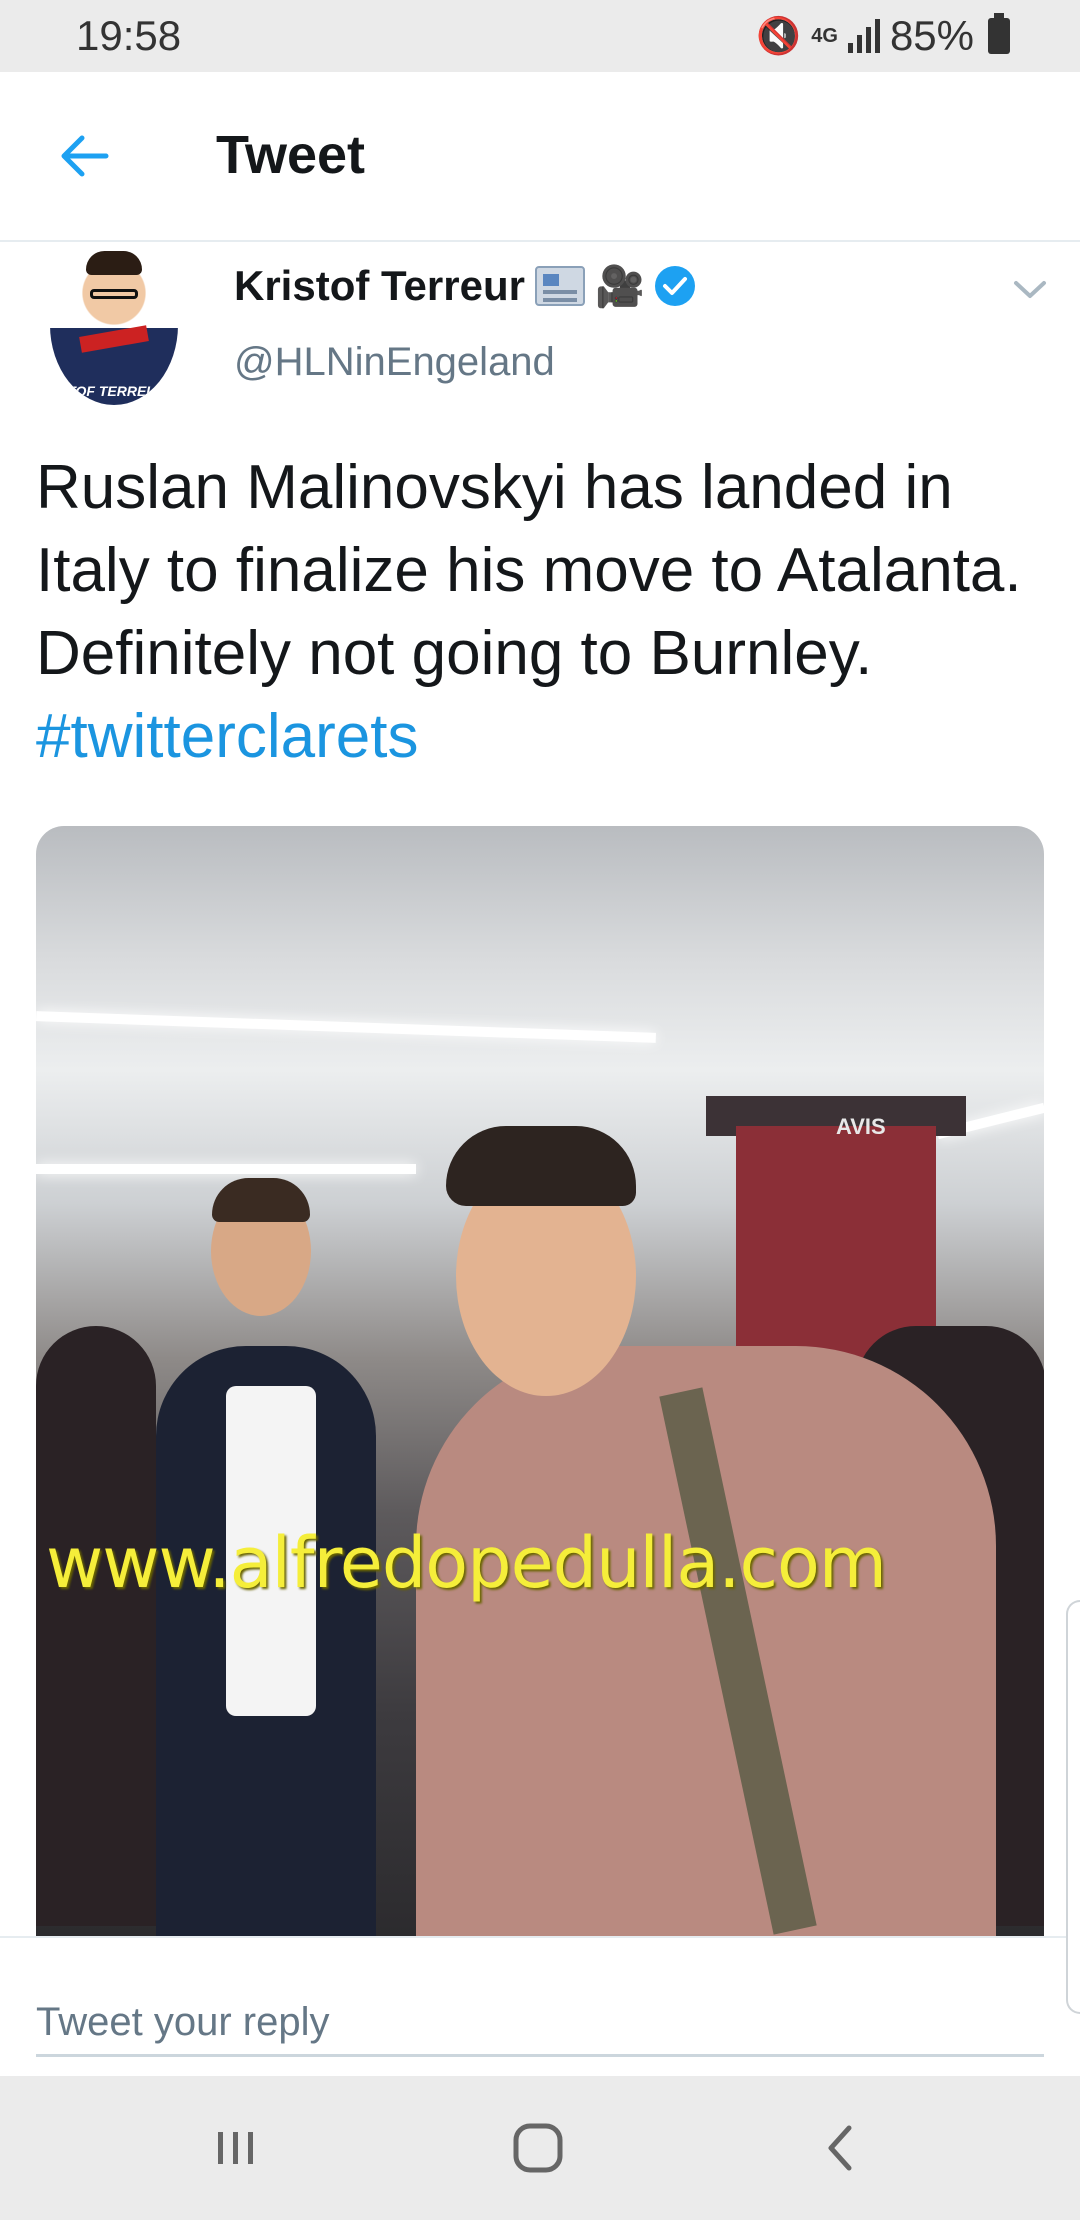 The image size is (1080, 2220). I want to click on recents-icon, so click(235, 2148).